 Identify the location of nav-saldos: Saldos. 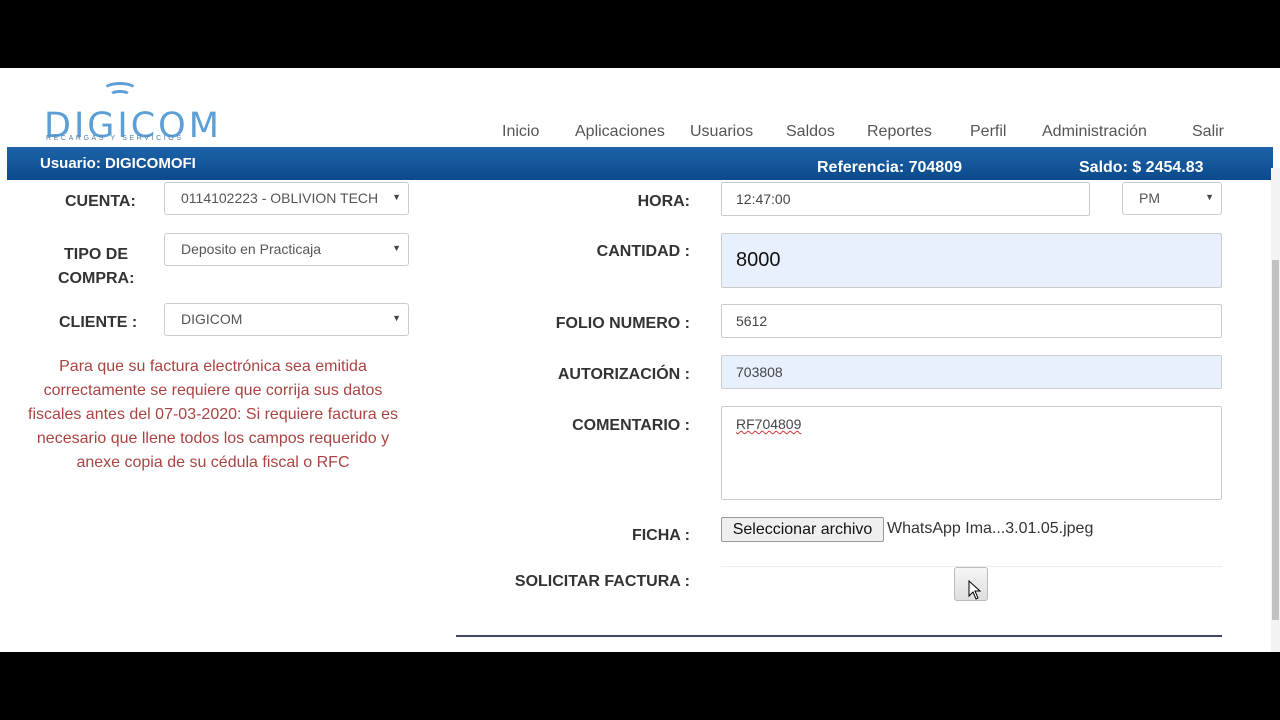
(810, 132).